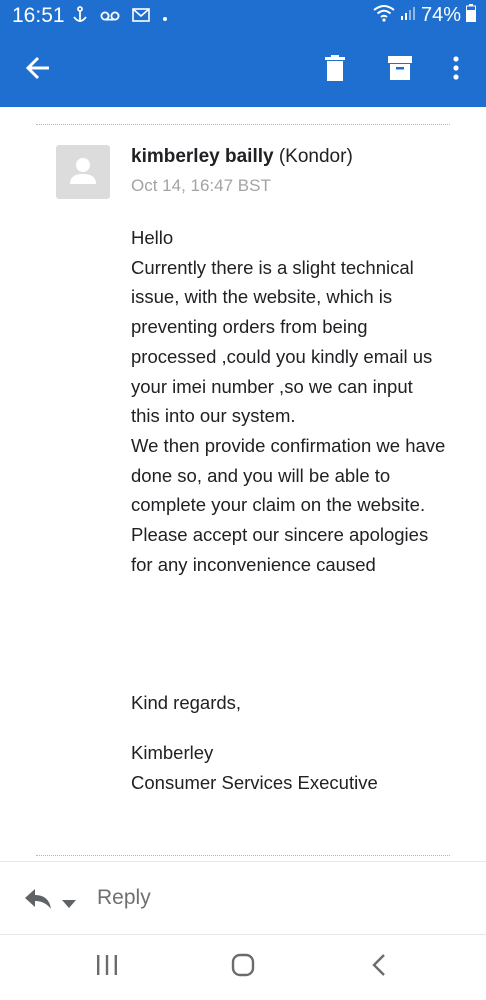 Image resolution: width=486 pixels, height=1000 pixels. I want to click on signature-name: Kimberley, so click(172, 752).